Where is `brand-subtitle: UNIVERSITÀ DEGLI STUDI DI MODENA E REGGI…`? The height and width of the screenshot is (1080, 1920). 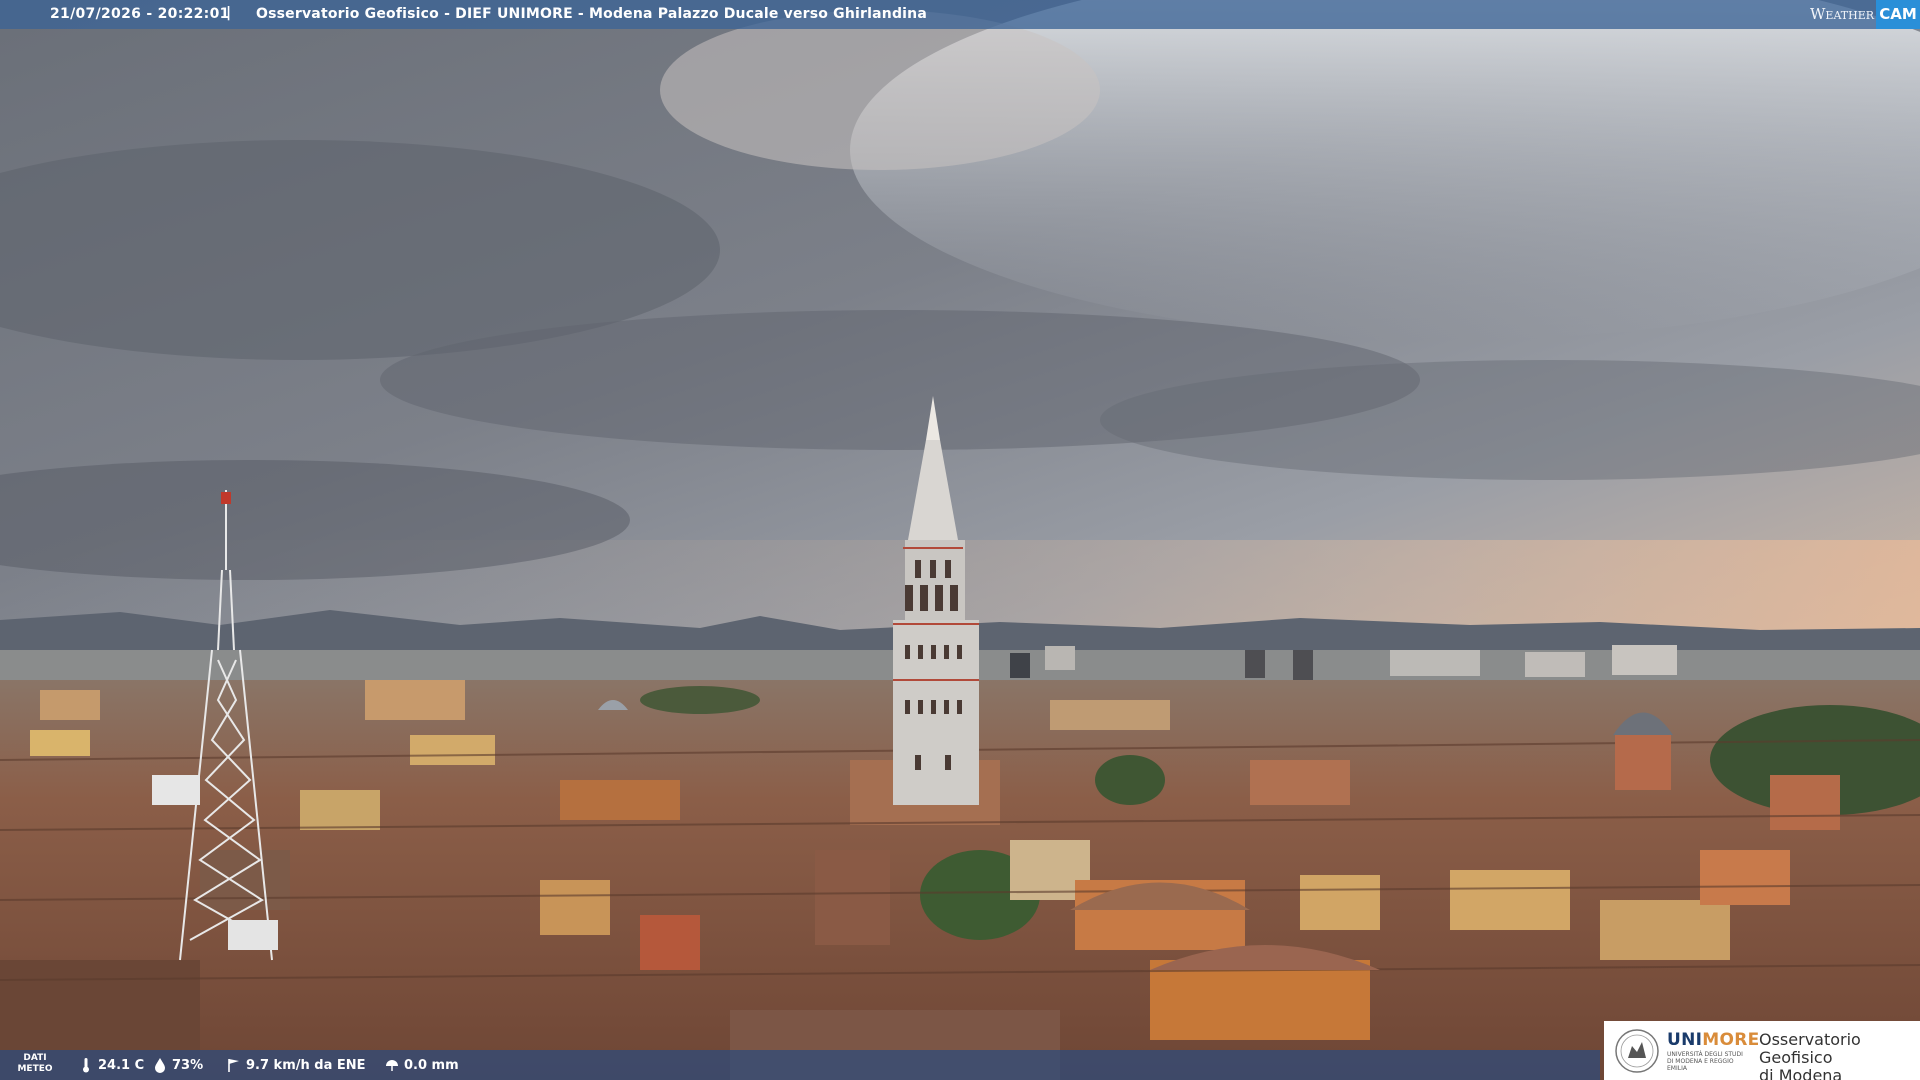 brand-subtitle: UNIVERSITÀ DEGLI STUDI DI MODENA E REGGI… is located at coordinates (1705, 1061).